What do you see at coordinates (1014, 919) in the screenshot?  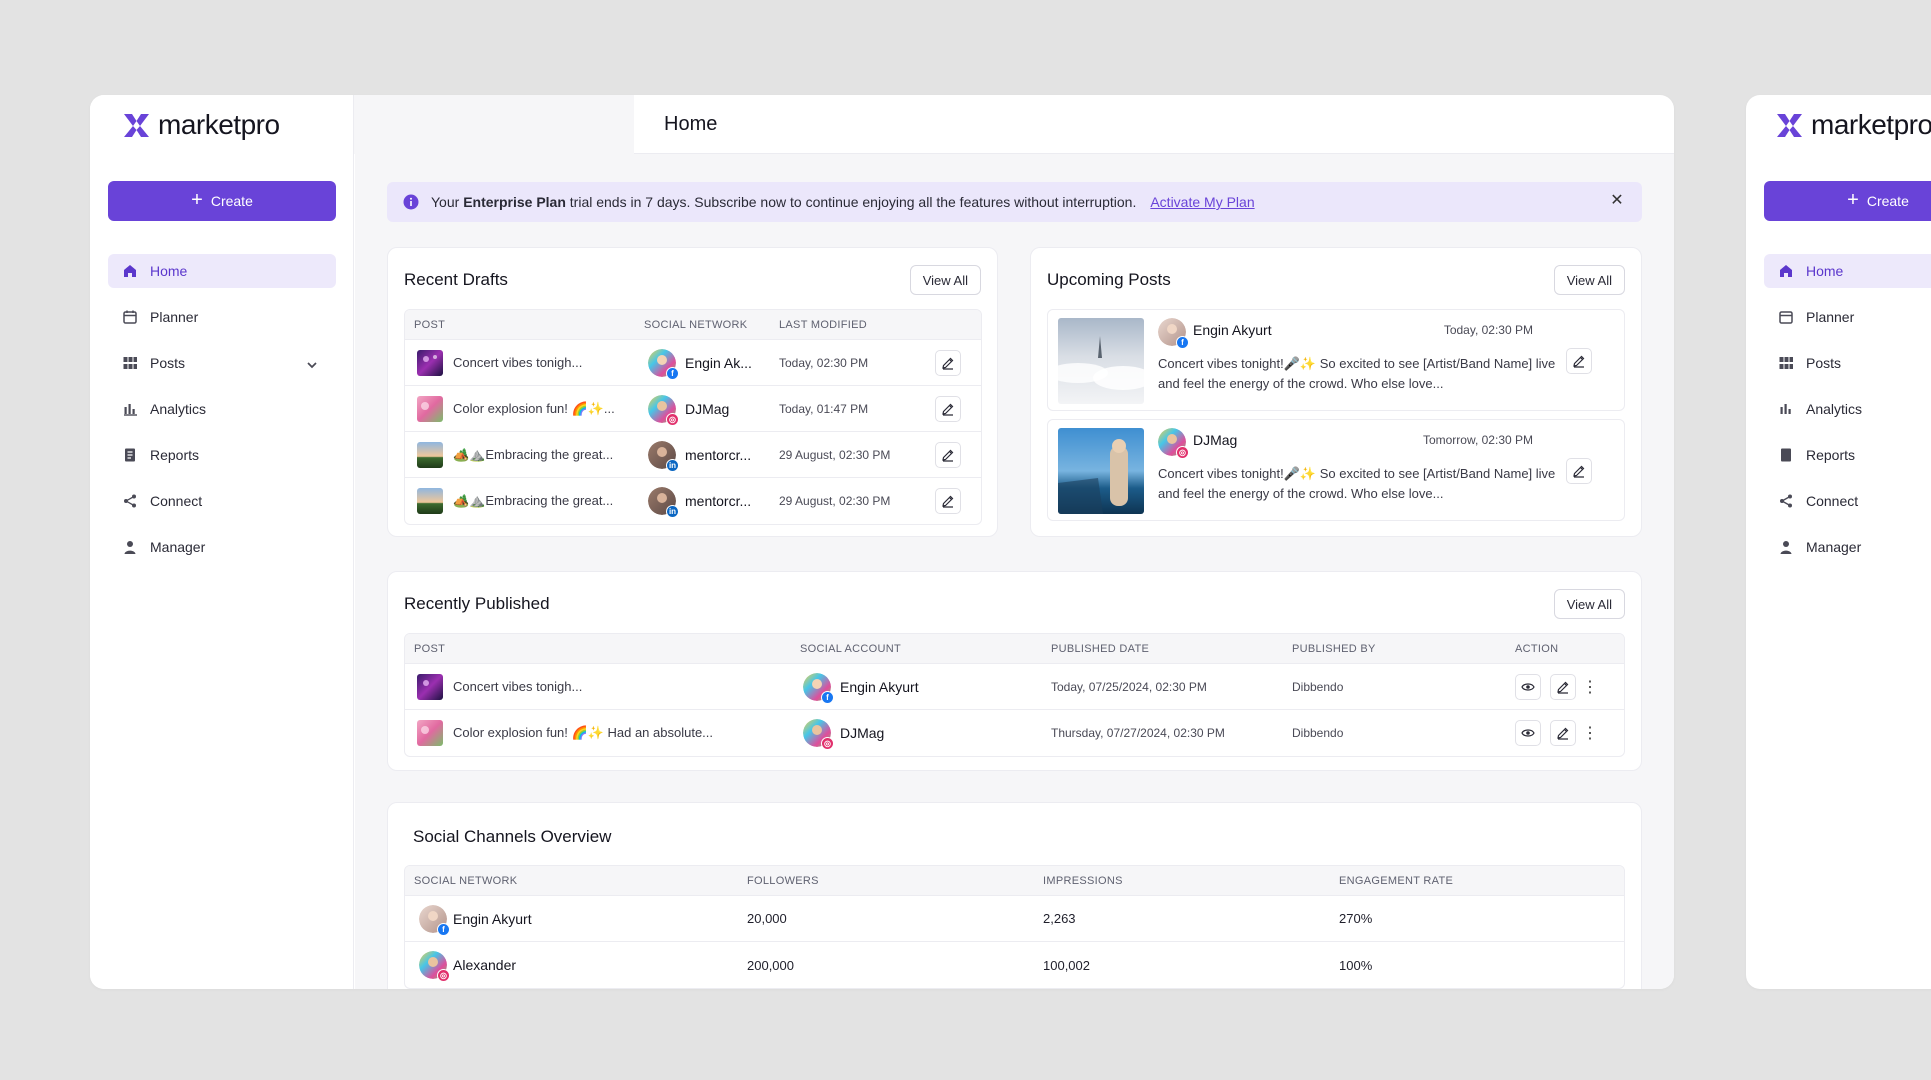 I see `table-row: f Engin Akyurt 20,000 2,263 270%` at bounding box center [1014, 919].